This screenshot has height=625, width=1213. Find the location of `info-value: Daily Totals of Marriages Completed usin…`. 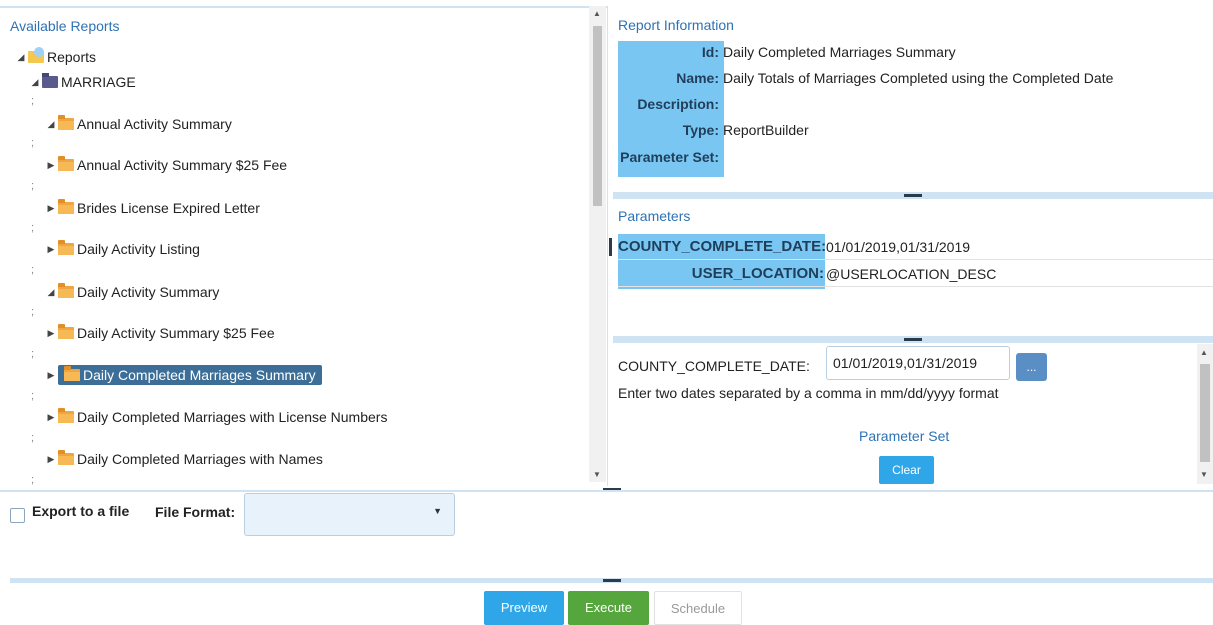

info-value: Daily Totals of Marriages Completed usin… is located at coordinates (918, 78).